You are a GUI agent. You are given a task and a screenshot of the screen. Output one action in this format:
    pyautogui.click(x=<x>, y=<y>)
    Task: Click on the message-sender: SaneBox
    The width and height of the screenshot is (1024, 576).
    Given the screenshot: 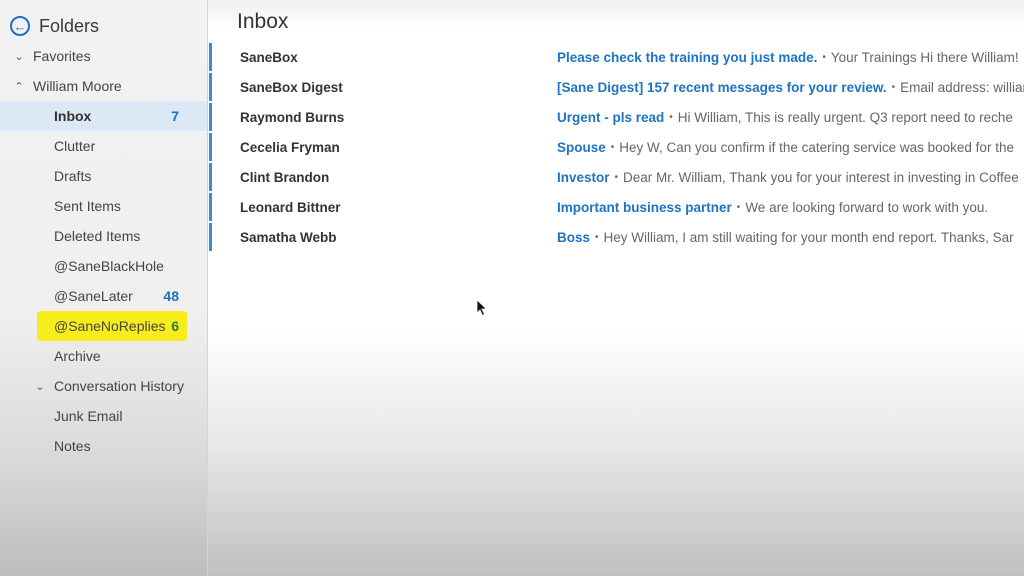 What is the action you would take?
    pyautogui.click(x=269, y=57)
    